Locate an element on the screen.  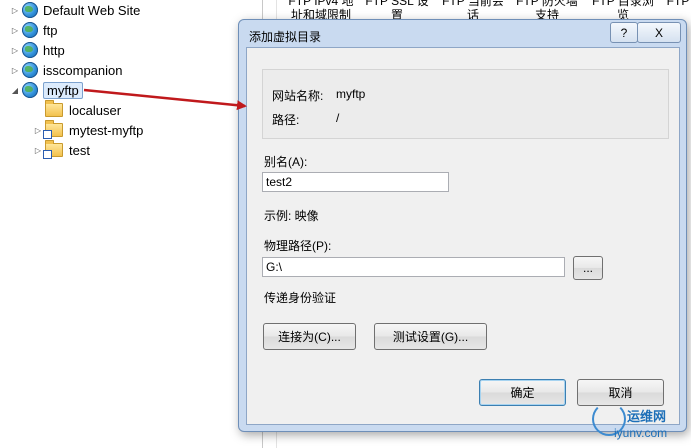
watermark-url: iyunv.com is located at coordinates (641, 433).